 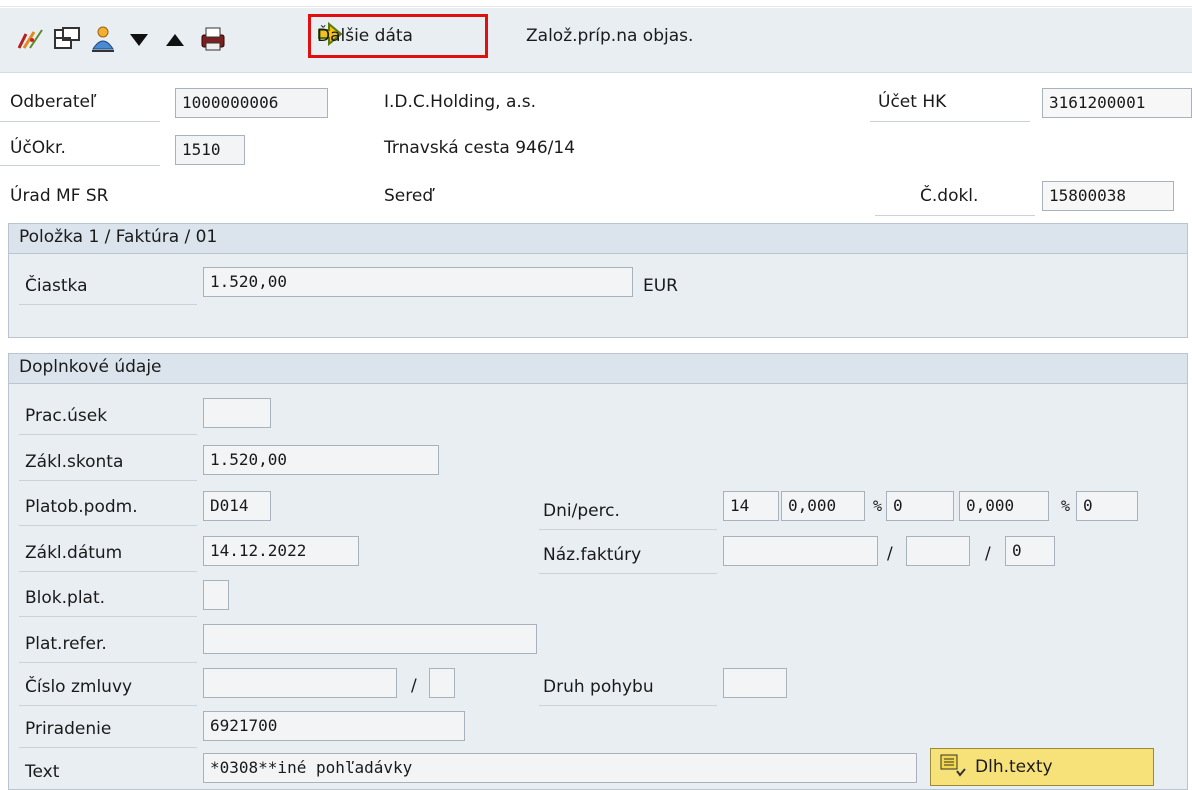 I want to click on business-area-label: Prac.úsek, so click(x=66, y=416).